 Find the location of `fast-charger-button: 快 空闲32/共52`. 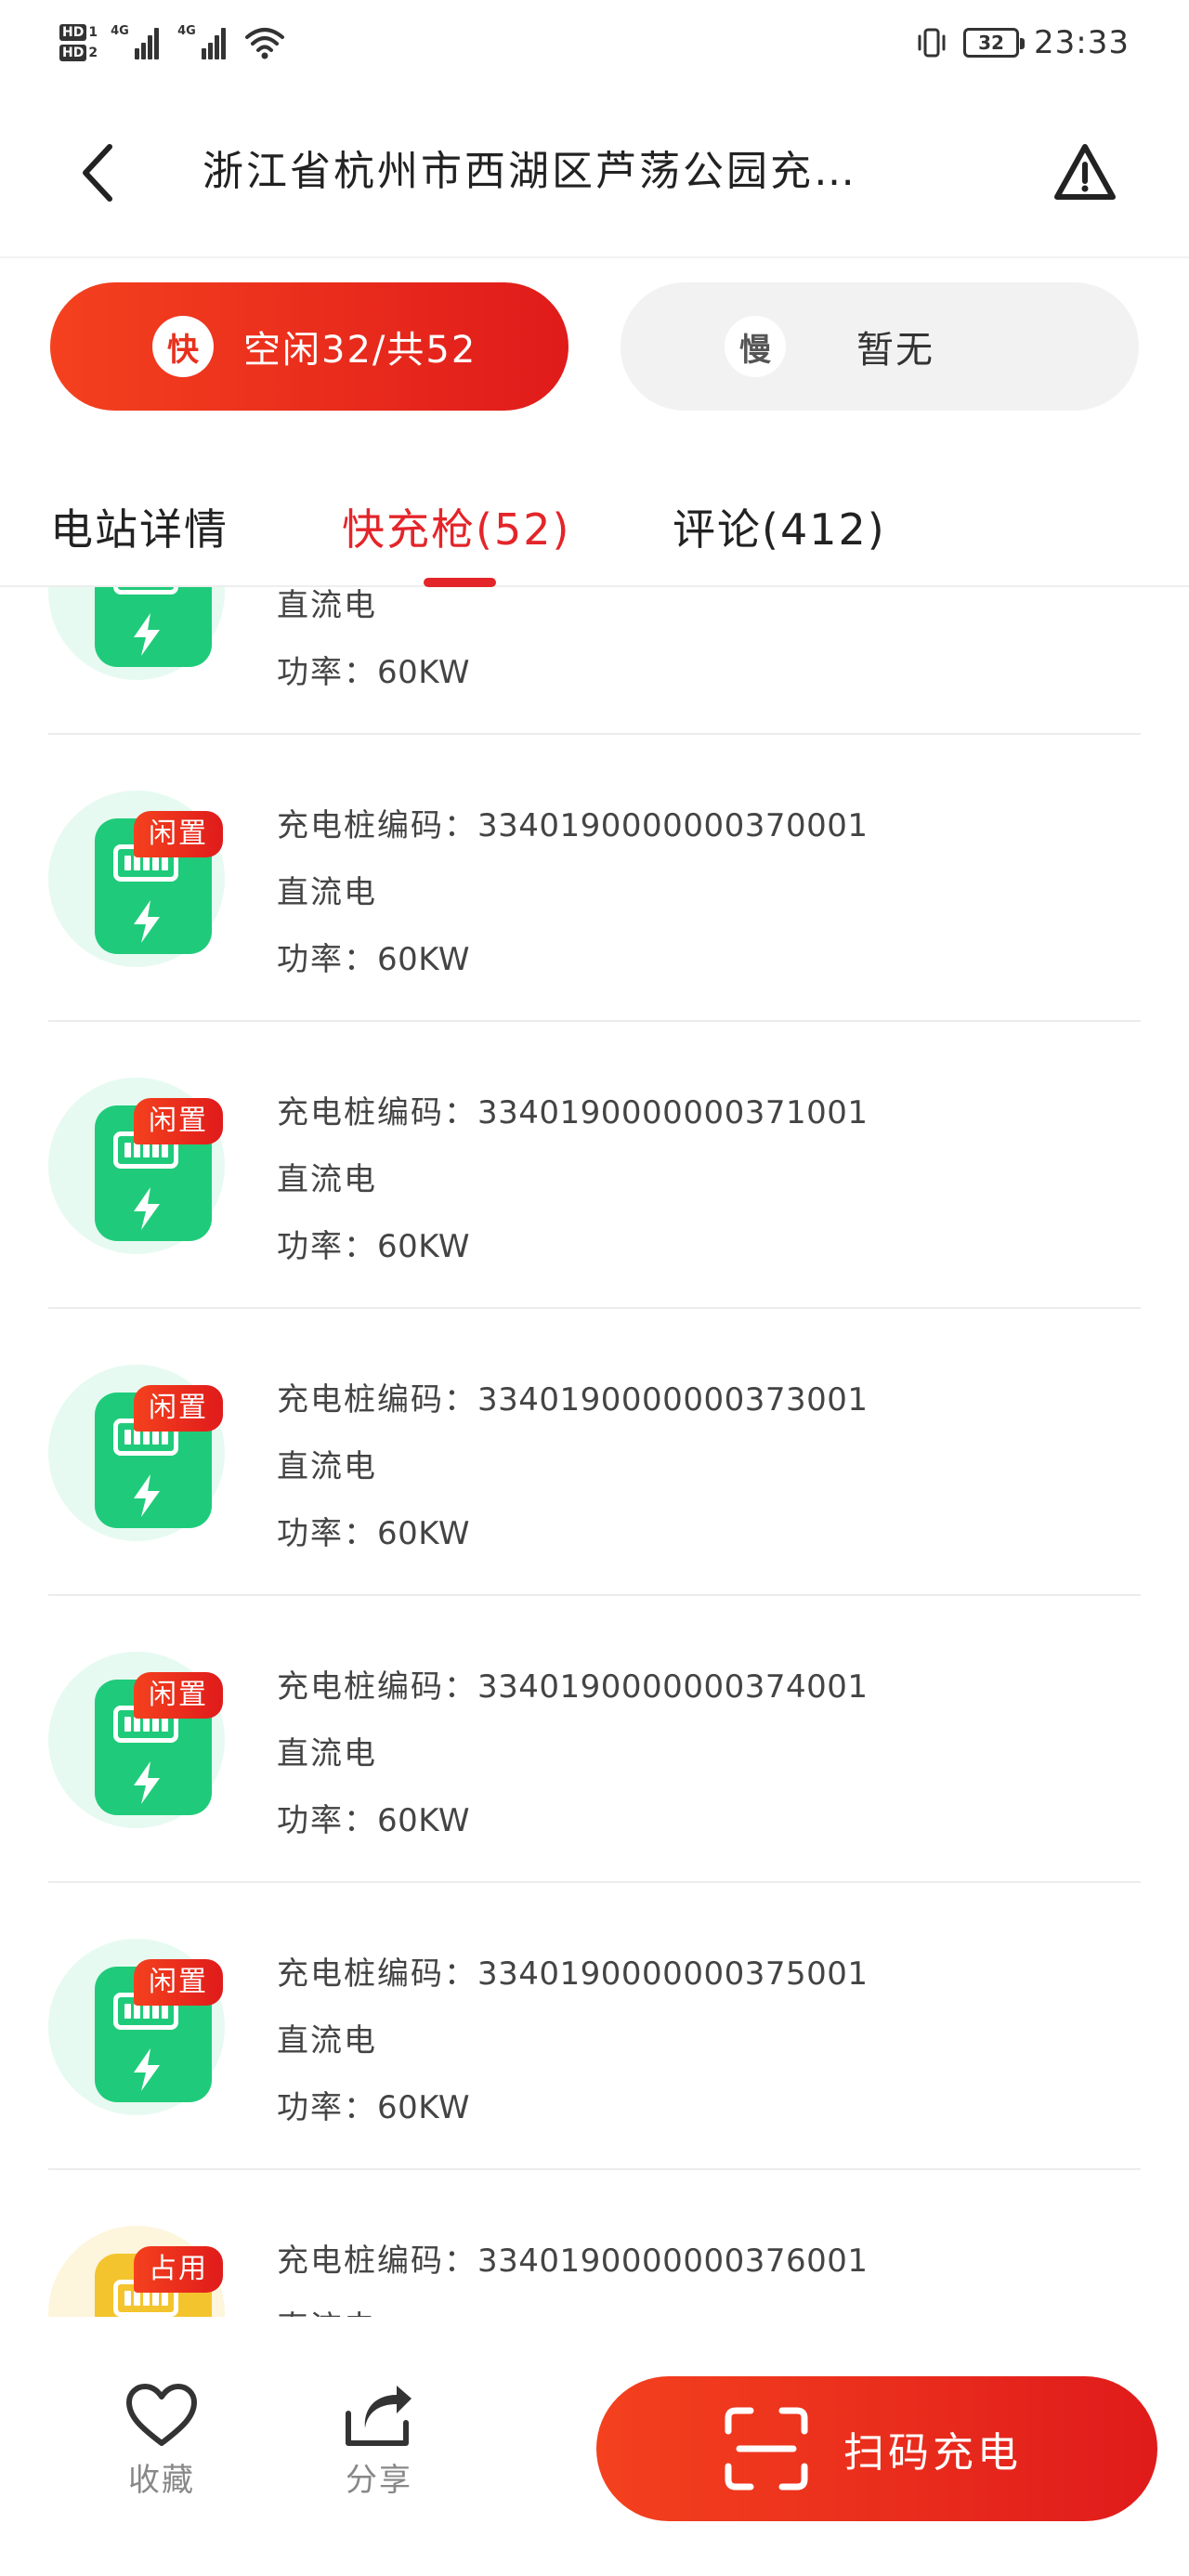

fast-charger-button: 快 空闲32/共52 is located at coordinates (309, 346).